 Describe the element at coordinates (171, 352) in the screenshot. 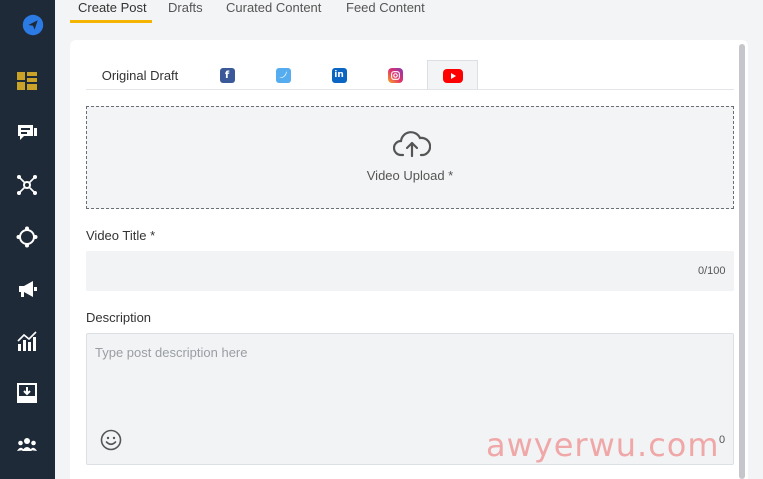

I see `description-placeholder: Type post description here` at that location.